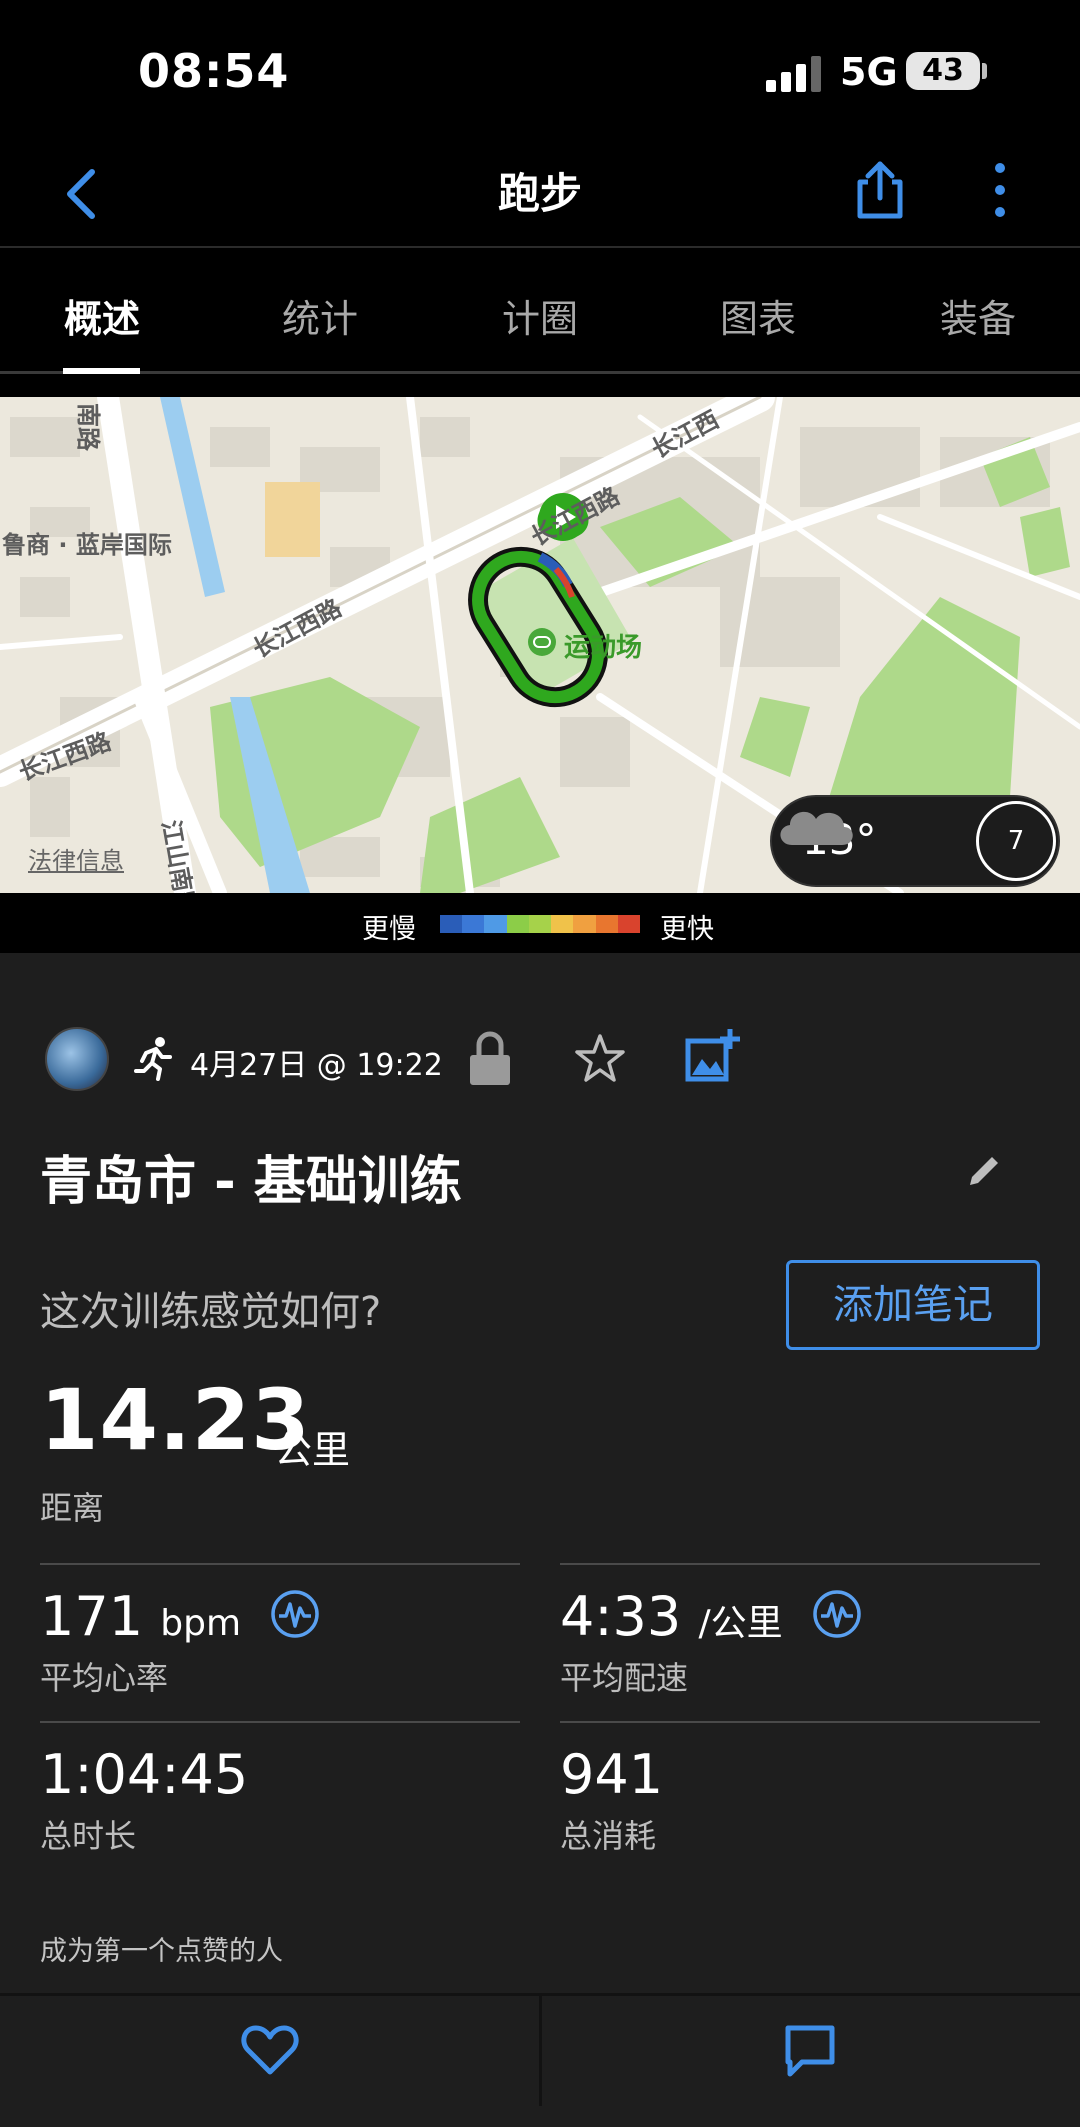  Describe the element at coordinates (389, 929) in the screenshot. I see `legend-slower-label: 更慢` at that location.